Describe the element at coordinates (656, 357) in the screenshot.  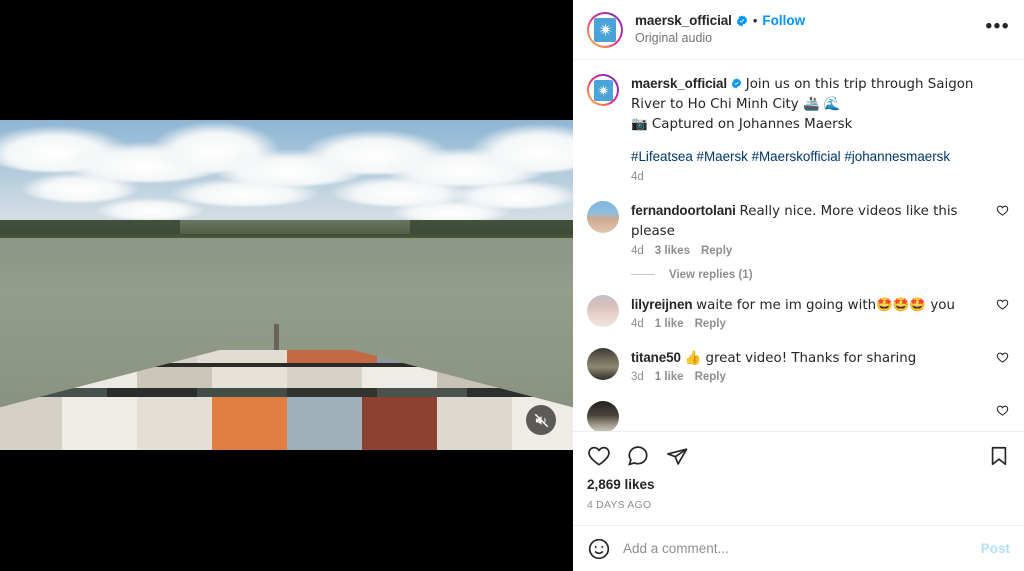
I see `comment-username: titane50` at that location.